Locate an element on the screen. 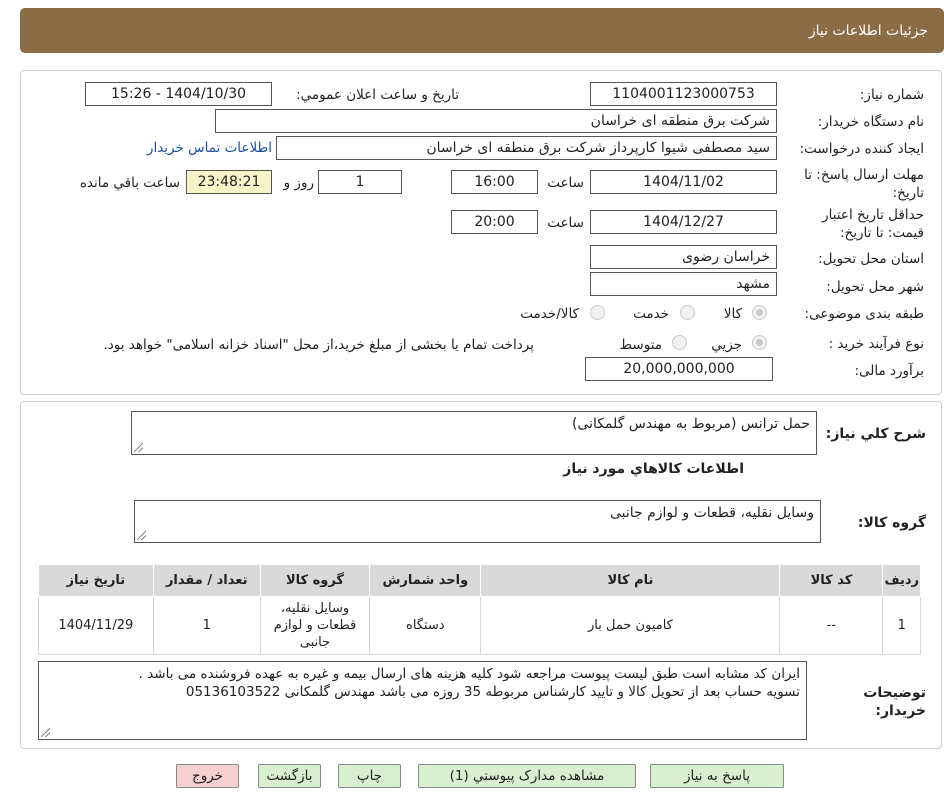 This screenshot has width=944, height=808. print-button: چاپ is located at coordinates (369, 776).